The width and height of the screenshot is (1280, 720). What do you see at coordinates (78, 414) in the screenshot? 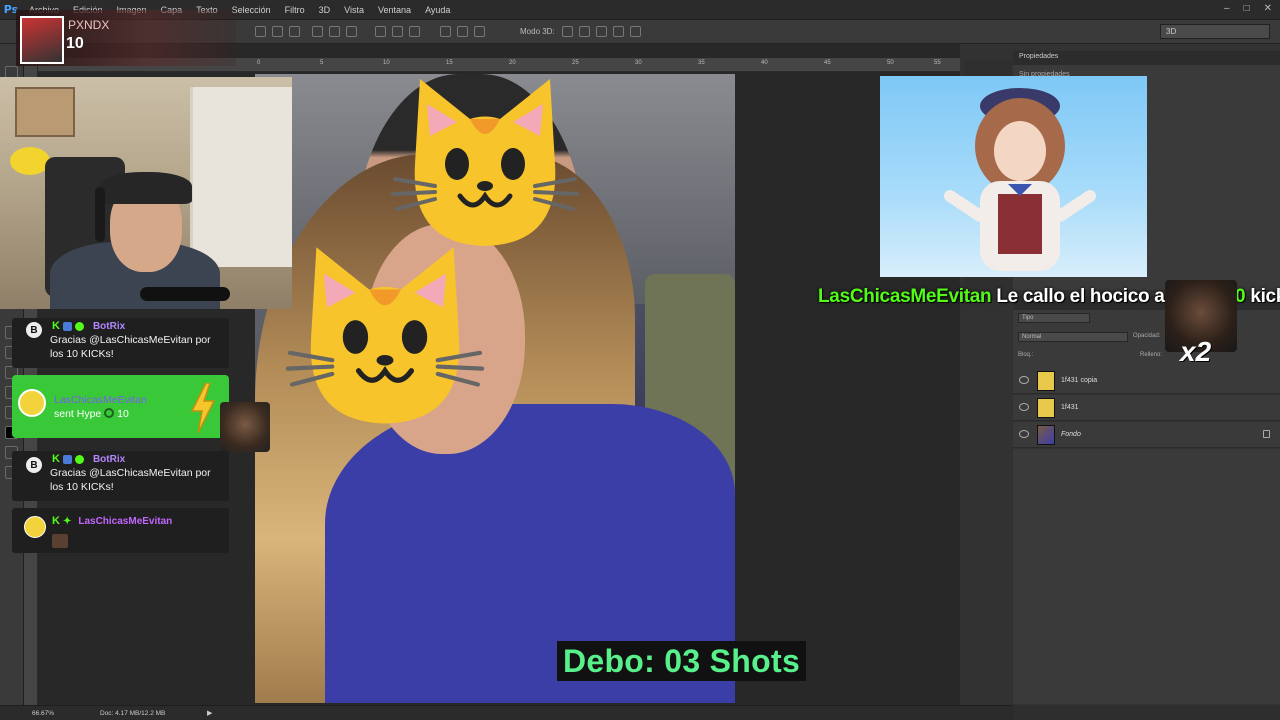
I see `hype-label: sent Hype` at bounding box center [78, 414].